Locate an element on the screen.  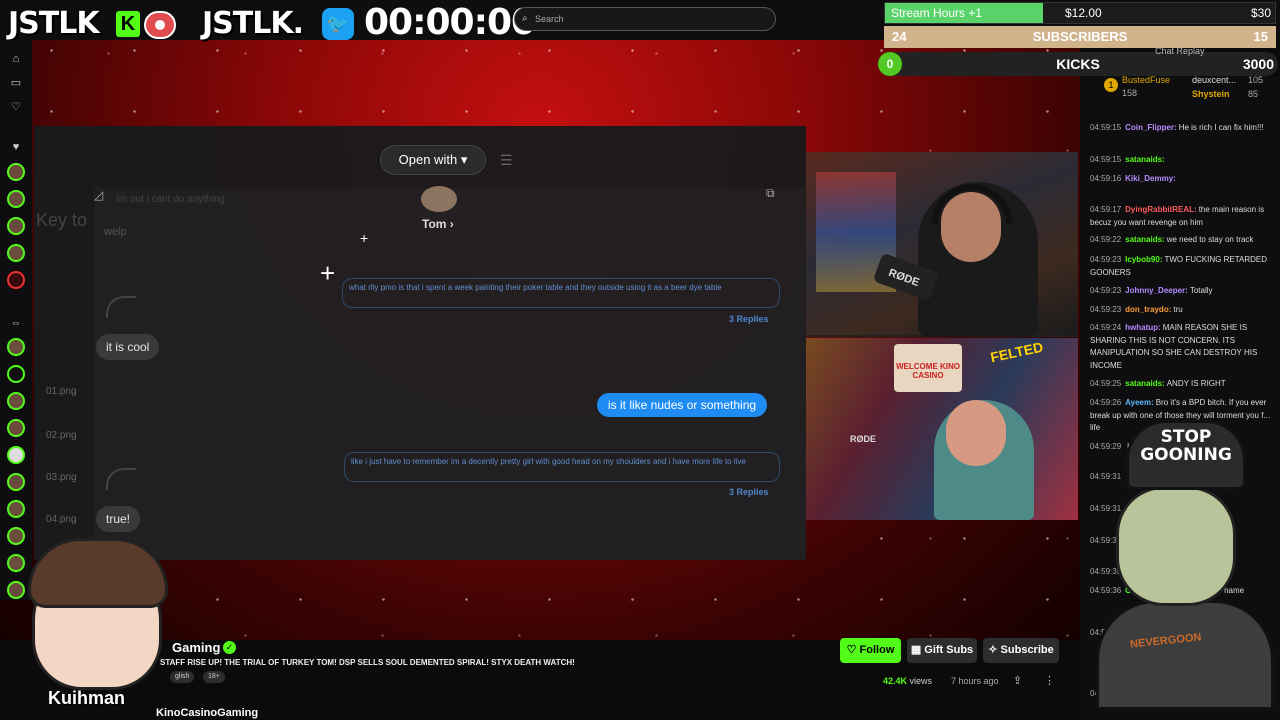
following-icon: ♡ is located at coordinates (16, 107).